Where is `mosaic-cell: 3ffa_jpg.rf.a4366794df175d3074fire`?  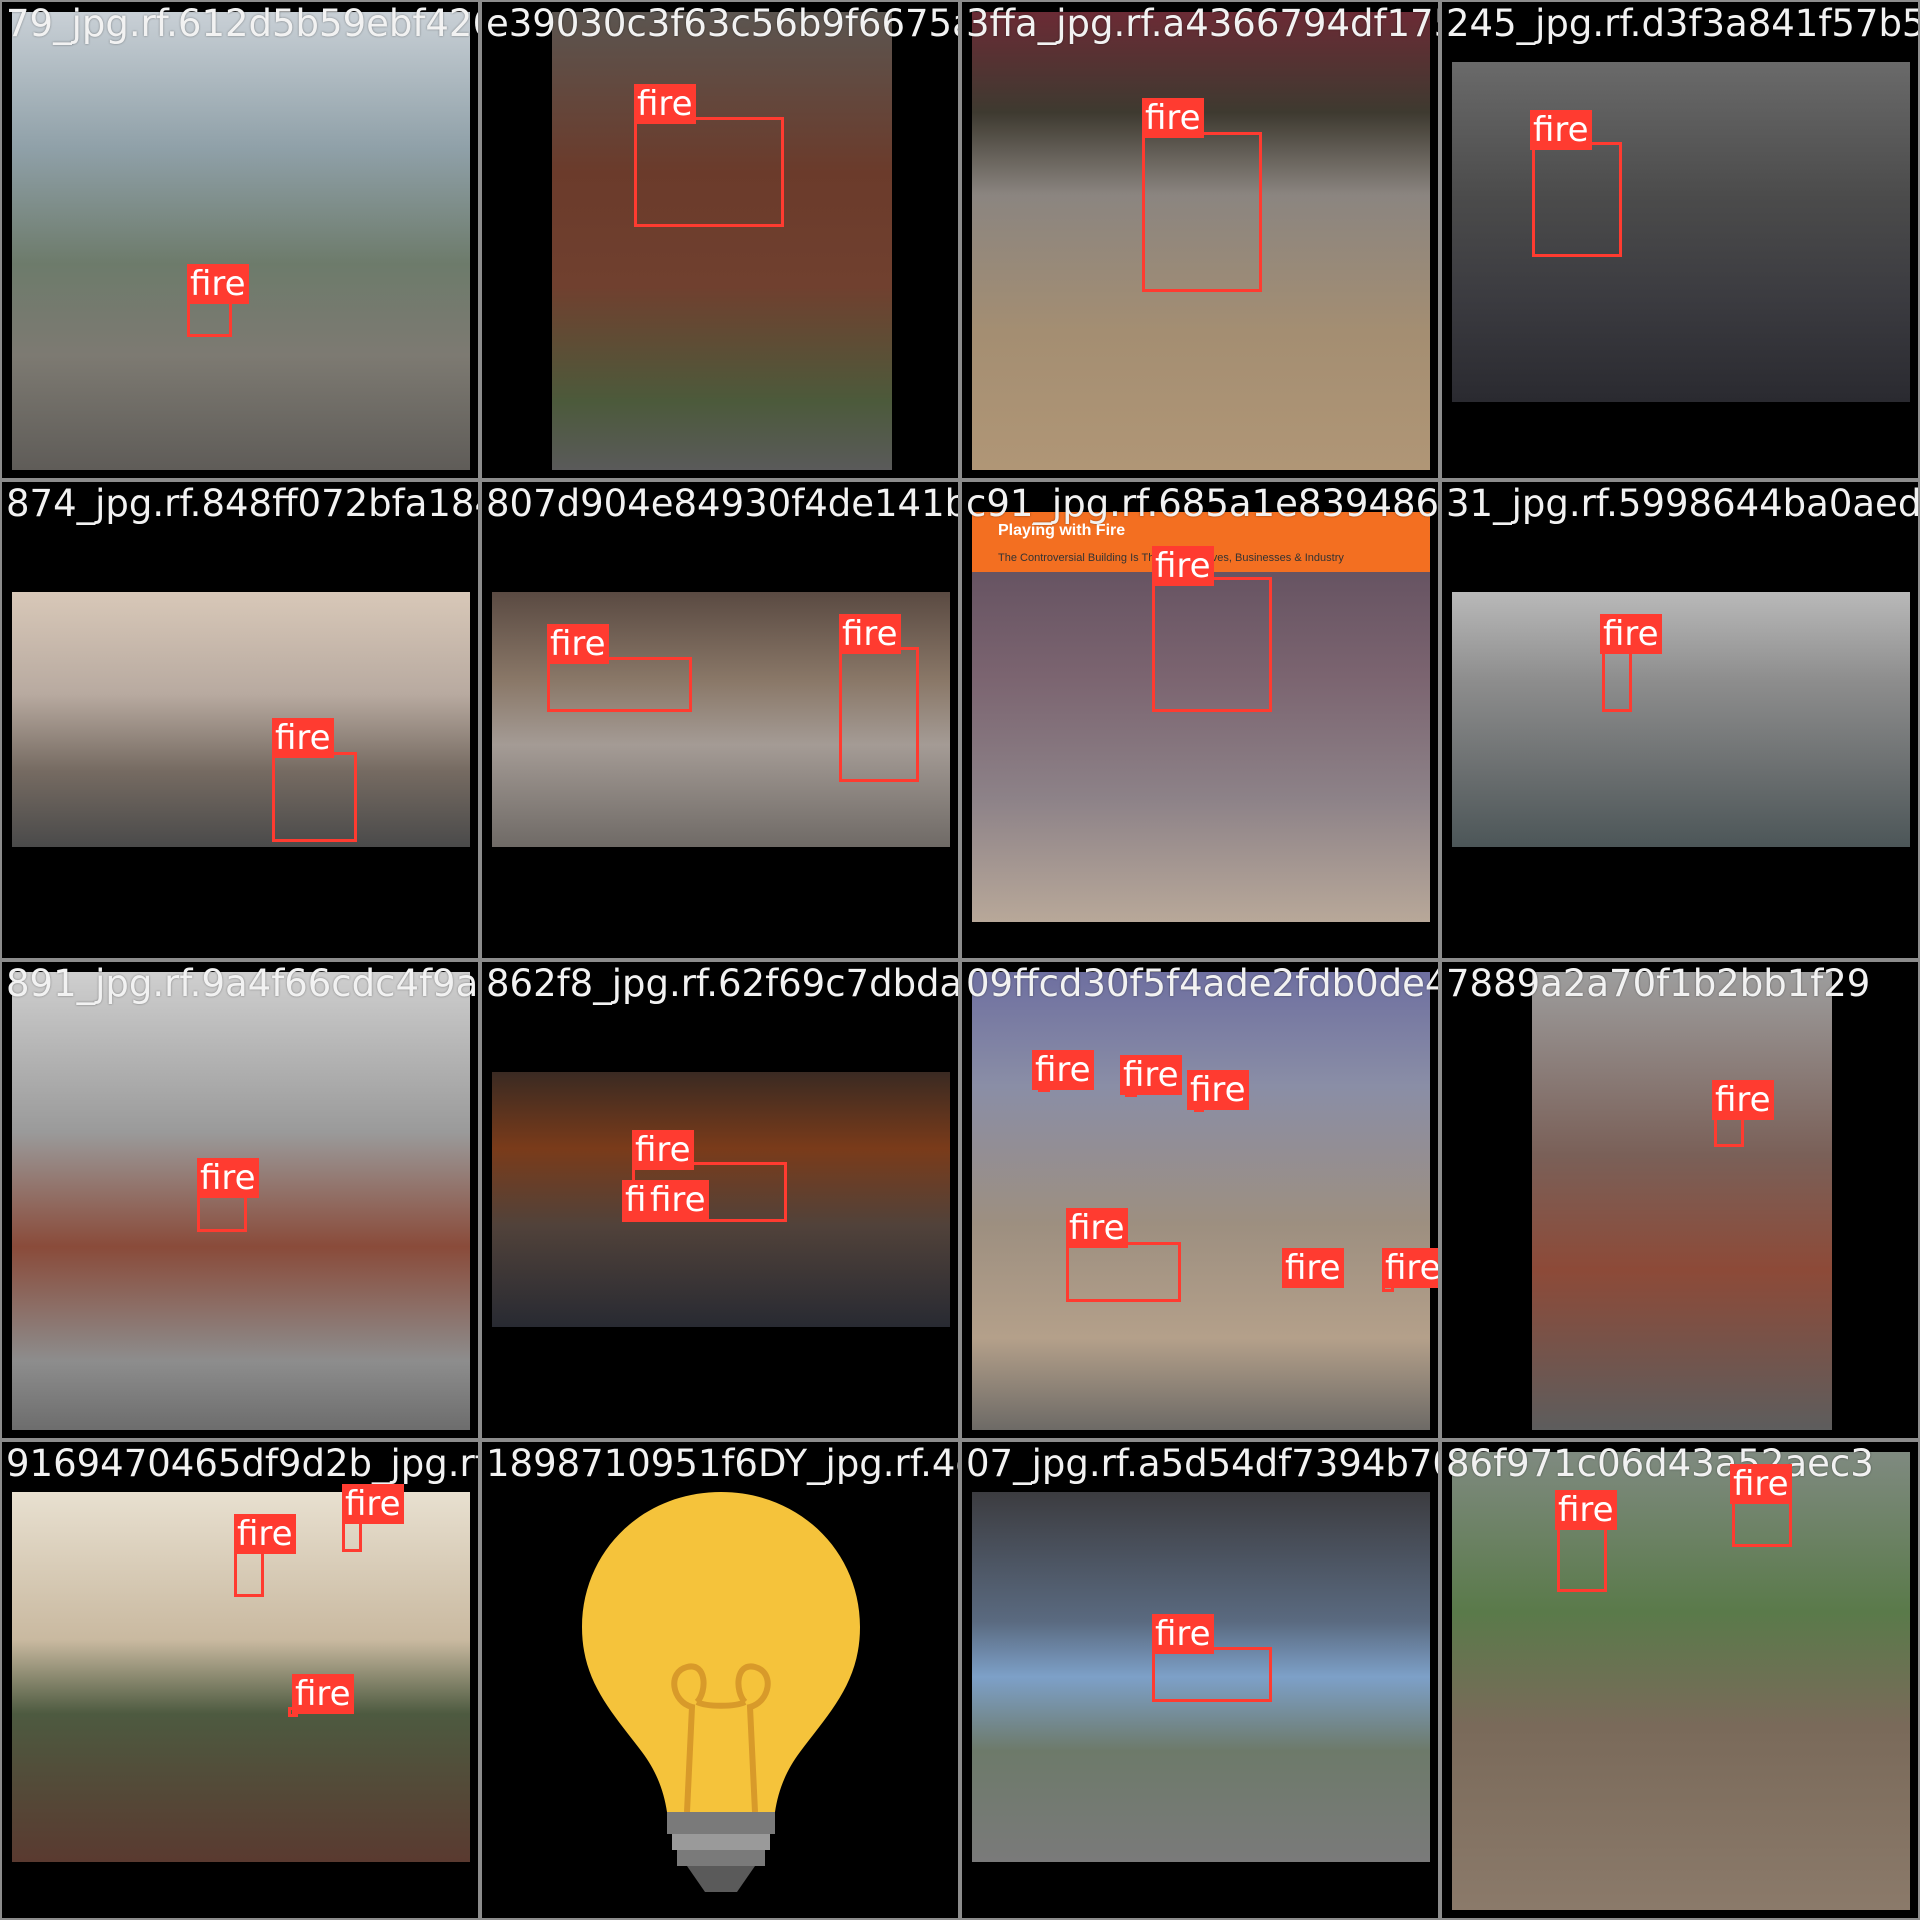 mosaic-cell: 3ffa_jpg.rf.a4366794df175d3074fire is located at coordinates (1200, 240).